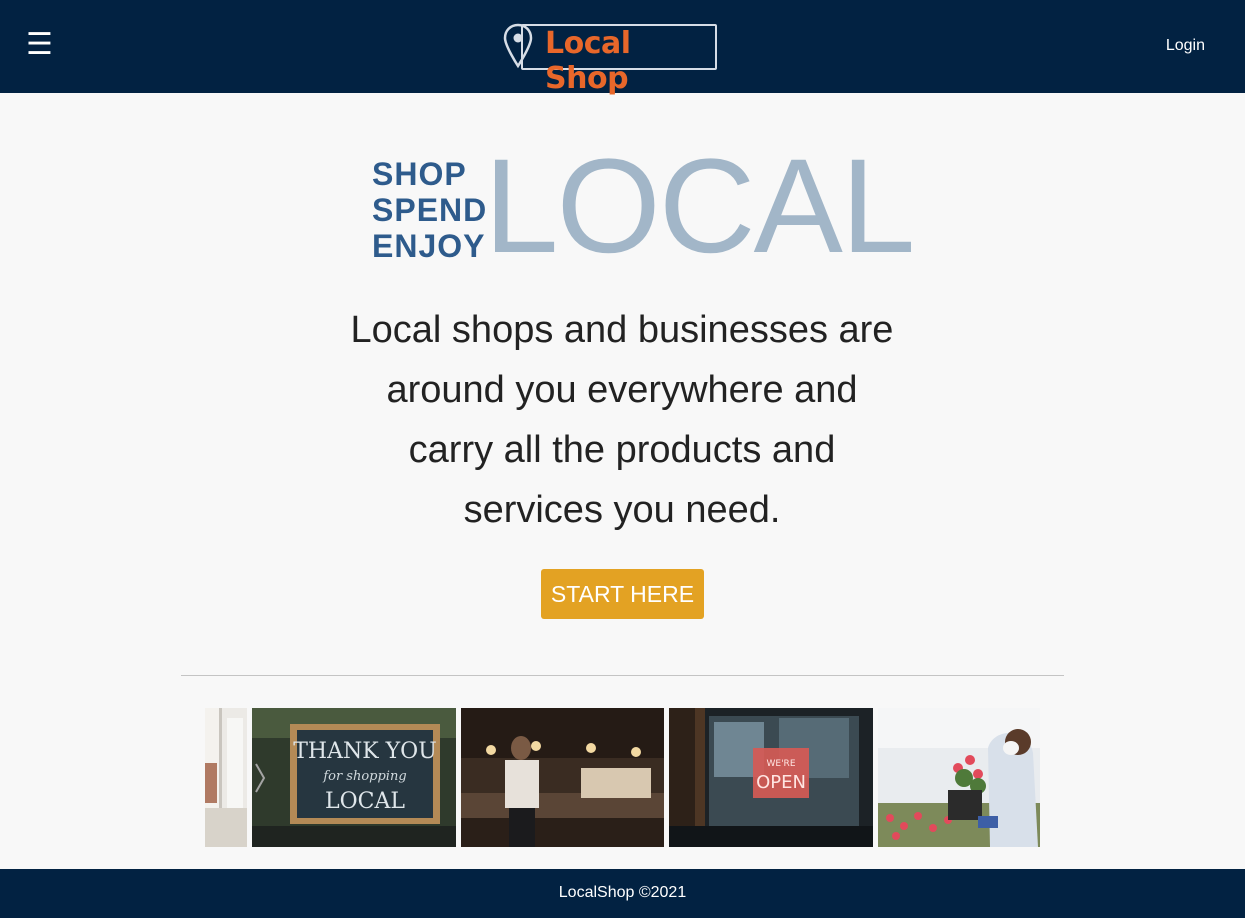 The width and height of the screenshot is (1245, 918). I want to click on sign-text: for shopping, so click(364, 776).